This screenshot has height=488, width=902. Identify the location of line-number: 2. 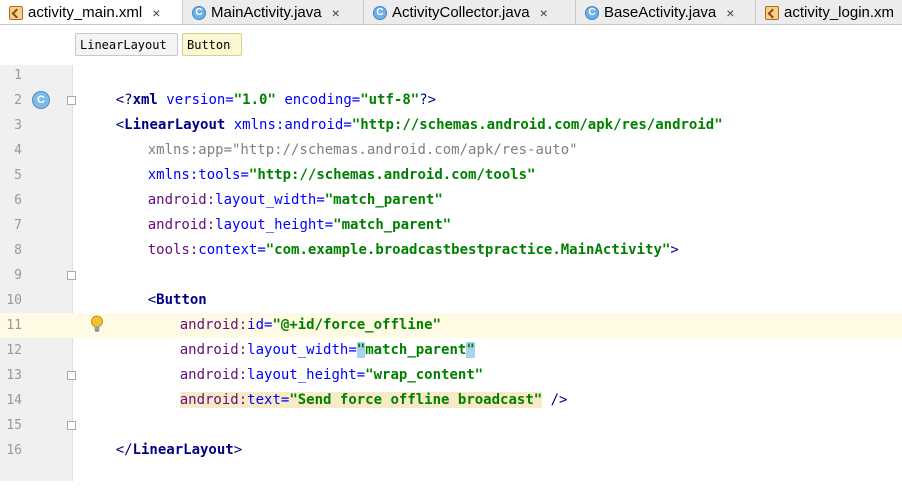
(18, 100).